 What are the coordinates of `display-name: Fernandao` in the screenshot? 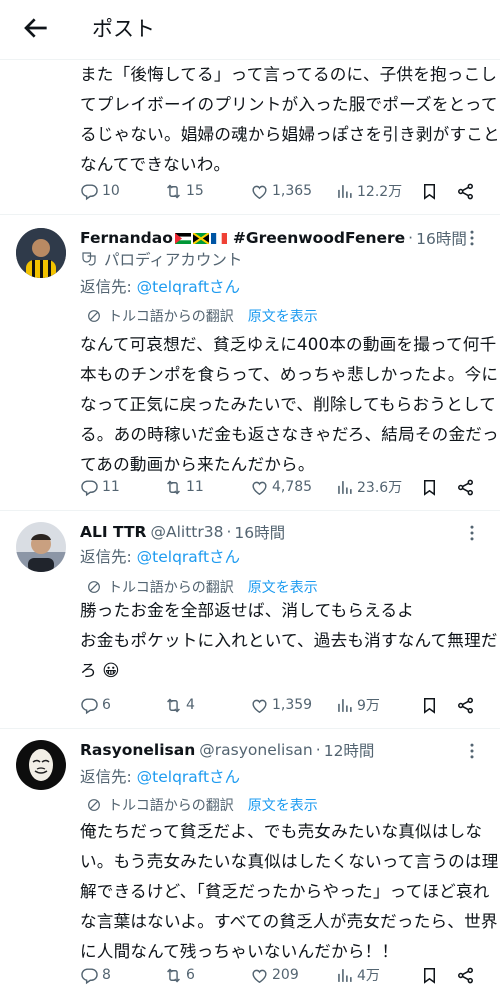 It's located at (126, 238).